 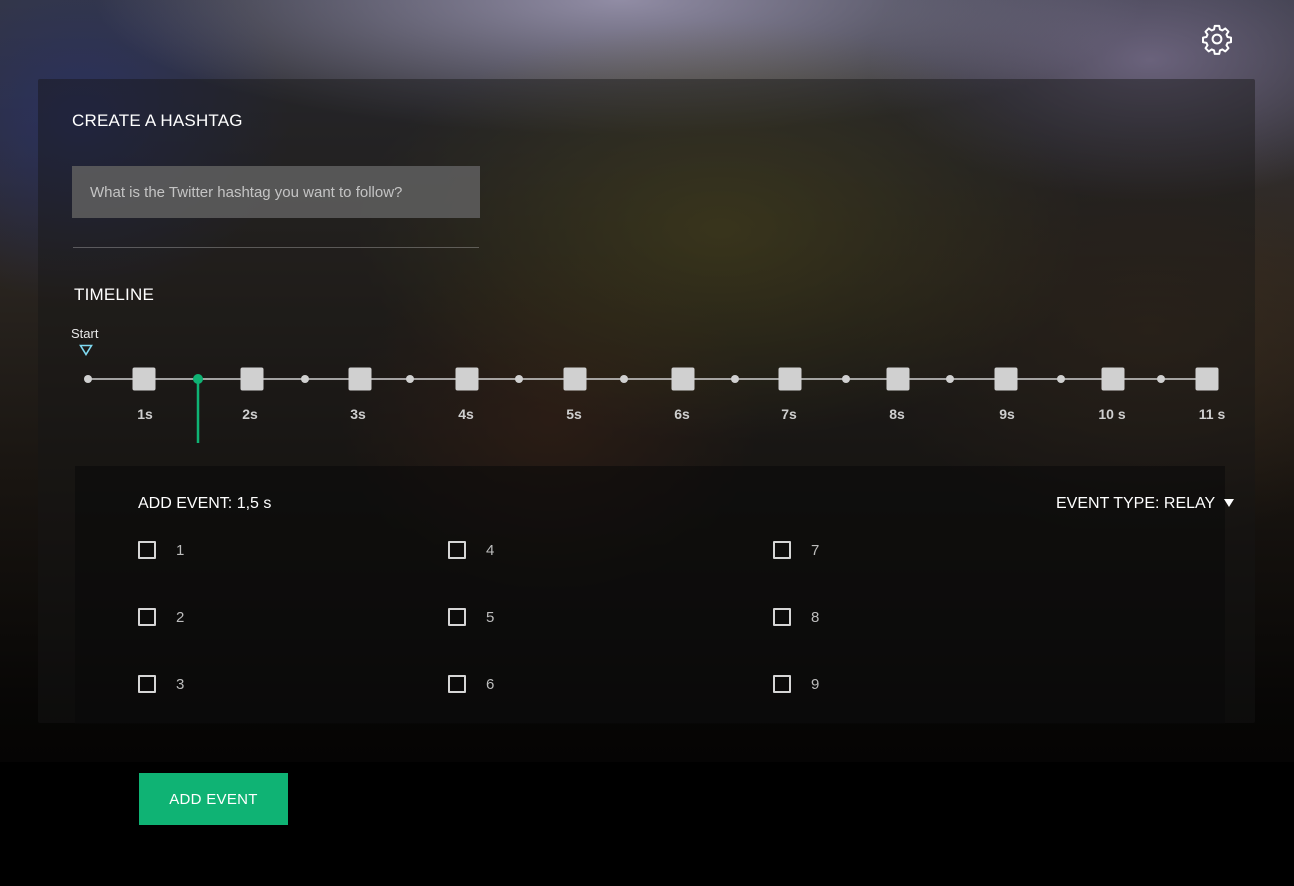 I want to click on hashtag-section-title: CREATE A HASHTAG, so click(x=157, y=120).